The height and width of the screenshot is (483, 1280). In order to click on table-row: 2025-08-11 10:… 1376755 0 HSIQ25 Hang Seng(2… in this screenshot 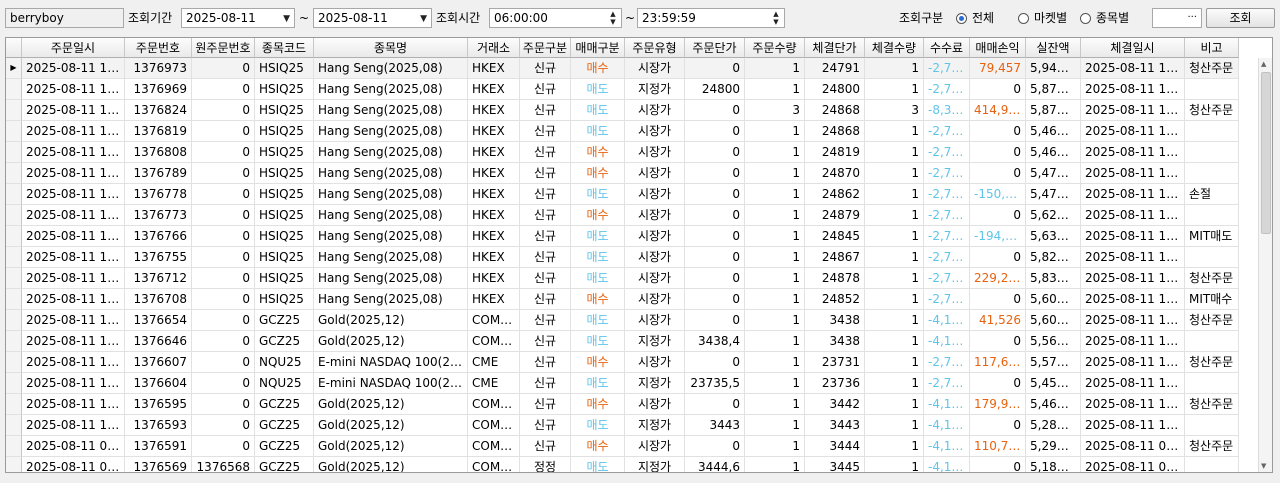, I will do `click(622, 257)`.